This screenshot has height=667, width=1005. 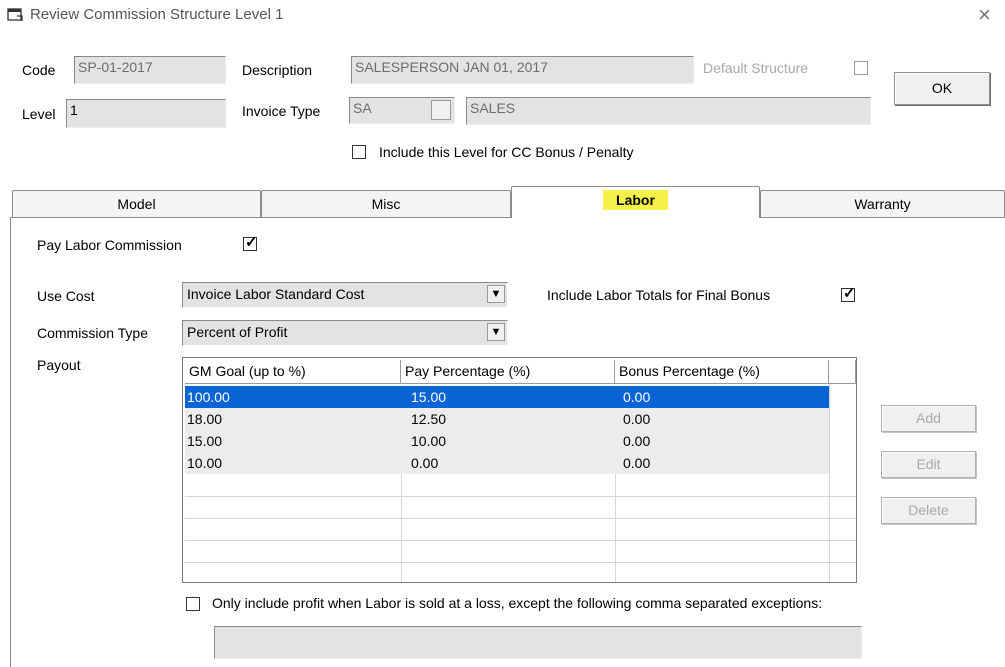 What do you see at coordinates (538, 642) in the screenshot?
I see `exceptions-field` at bounding box center [538, 642].